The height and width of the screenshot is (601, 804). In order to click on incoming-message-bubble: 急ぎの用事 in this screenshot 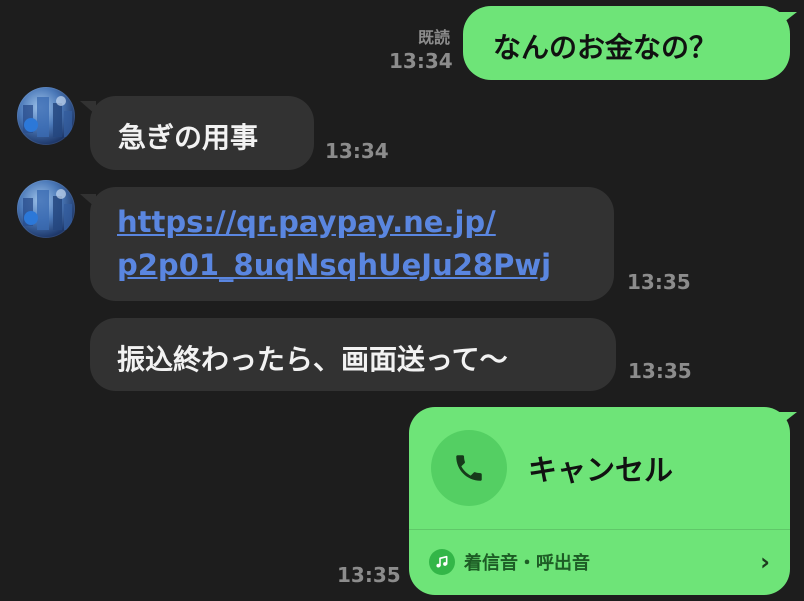, I will do `click(202, 133)`.